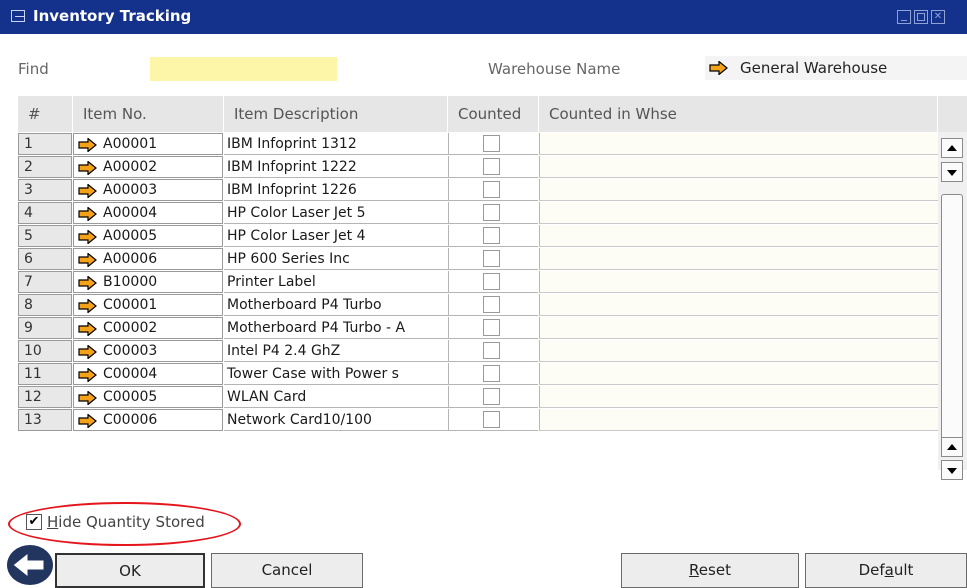 The image size is (967, 588). What do you see at coordinates (336, 259) in the screenshot?
I see `item-description-cell: HP 600 Series Inc` at bounding box center [336, 259].